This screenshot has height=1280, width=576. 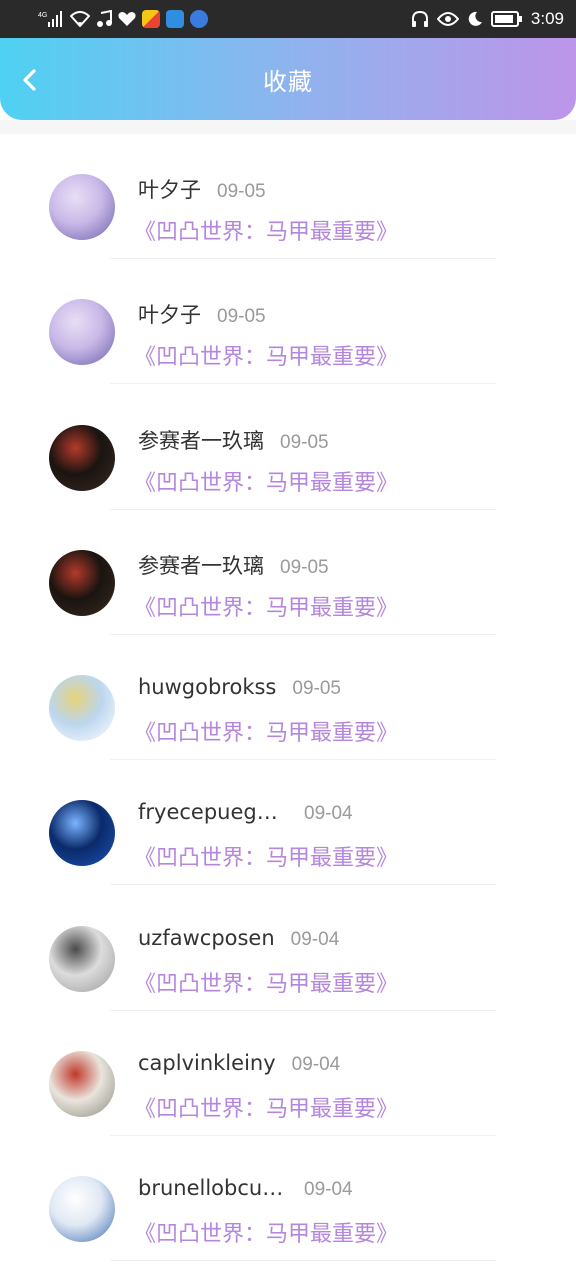 I want to click on name-date-line: caplvinkleiny 09-04, so click(x=239, y=1063).